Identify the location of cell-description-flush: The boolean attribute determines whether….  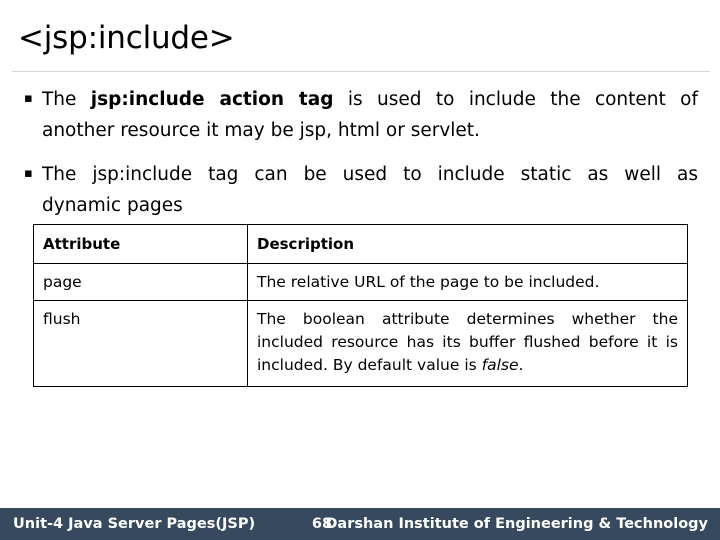
(467, 343).